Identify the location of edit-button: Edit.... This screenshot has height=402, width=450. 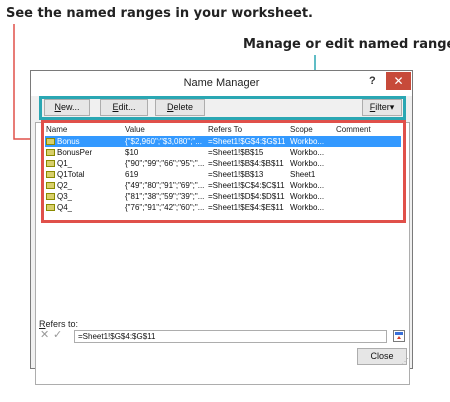
(124, 107).